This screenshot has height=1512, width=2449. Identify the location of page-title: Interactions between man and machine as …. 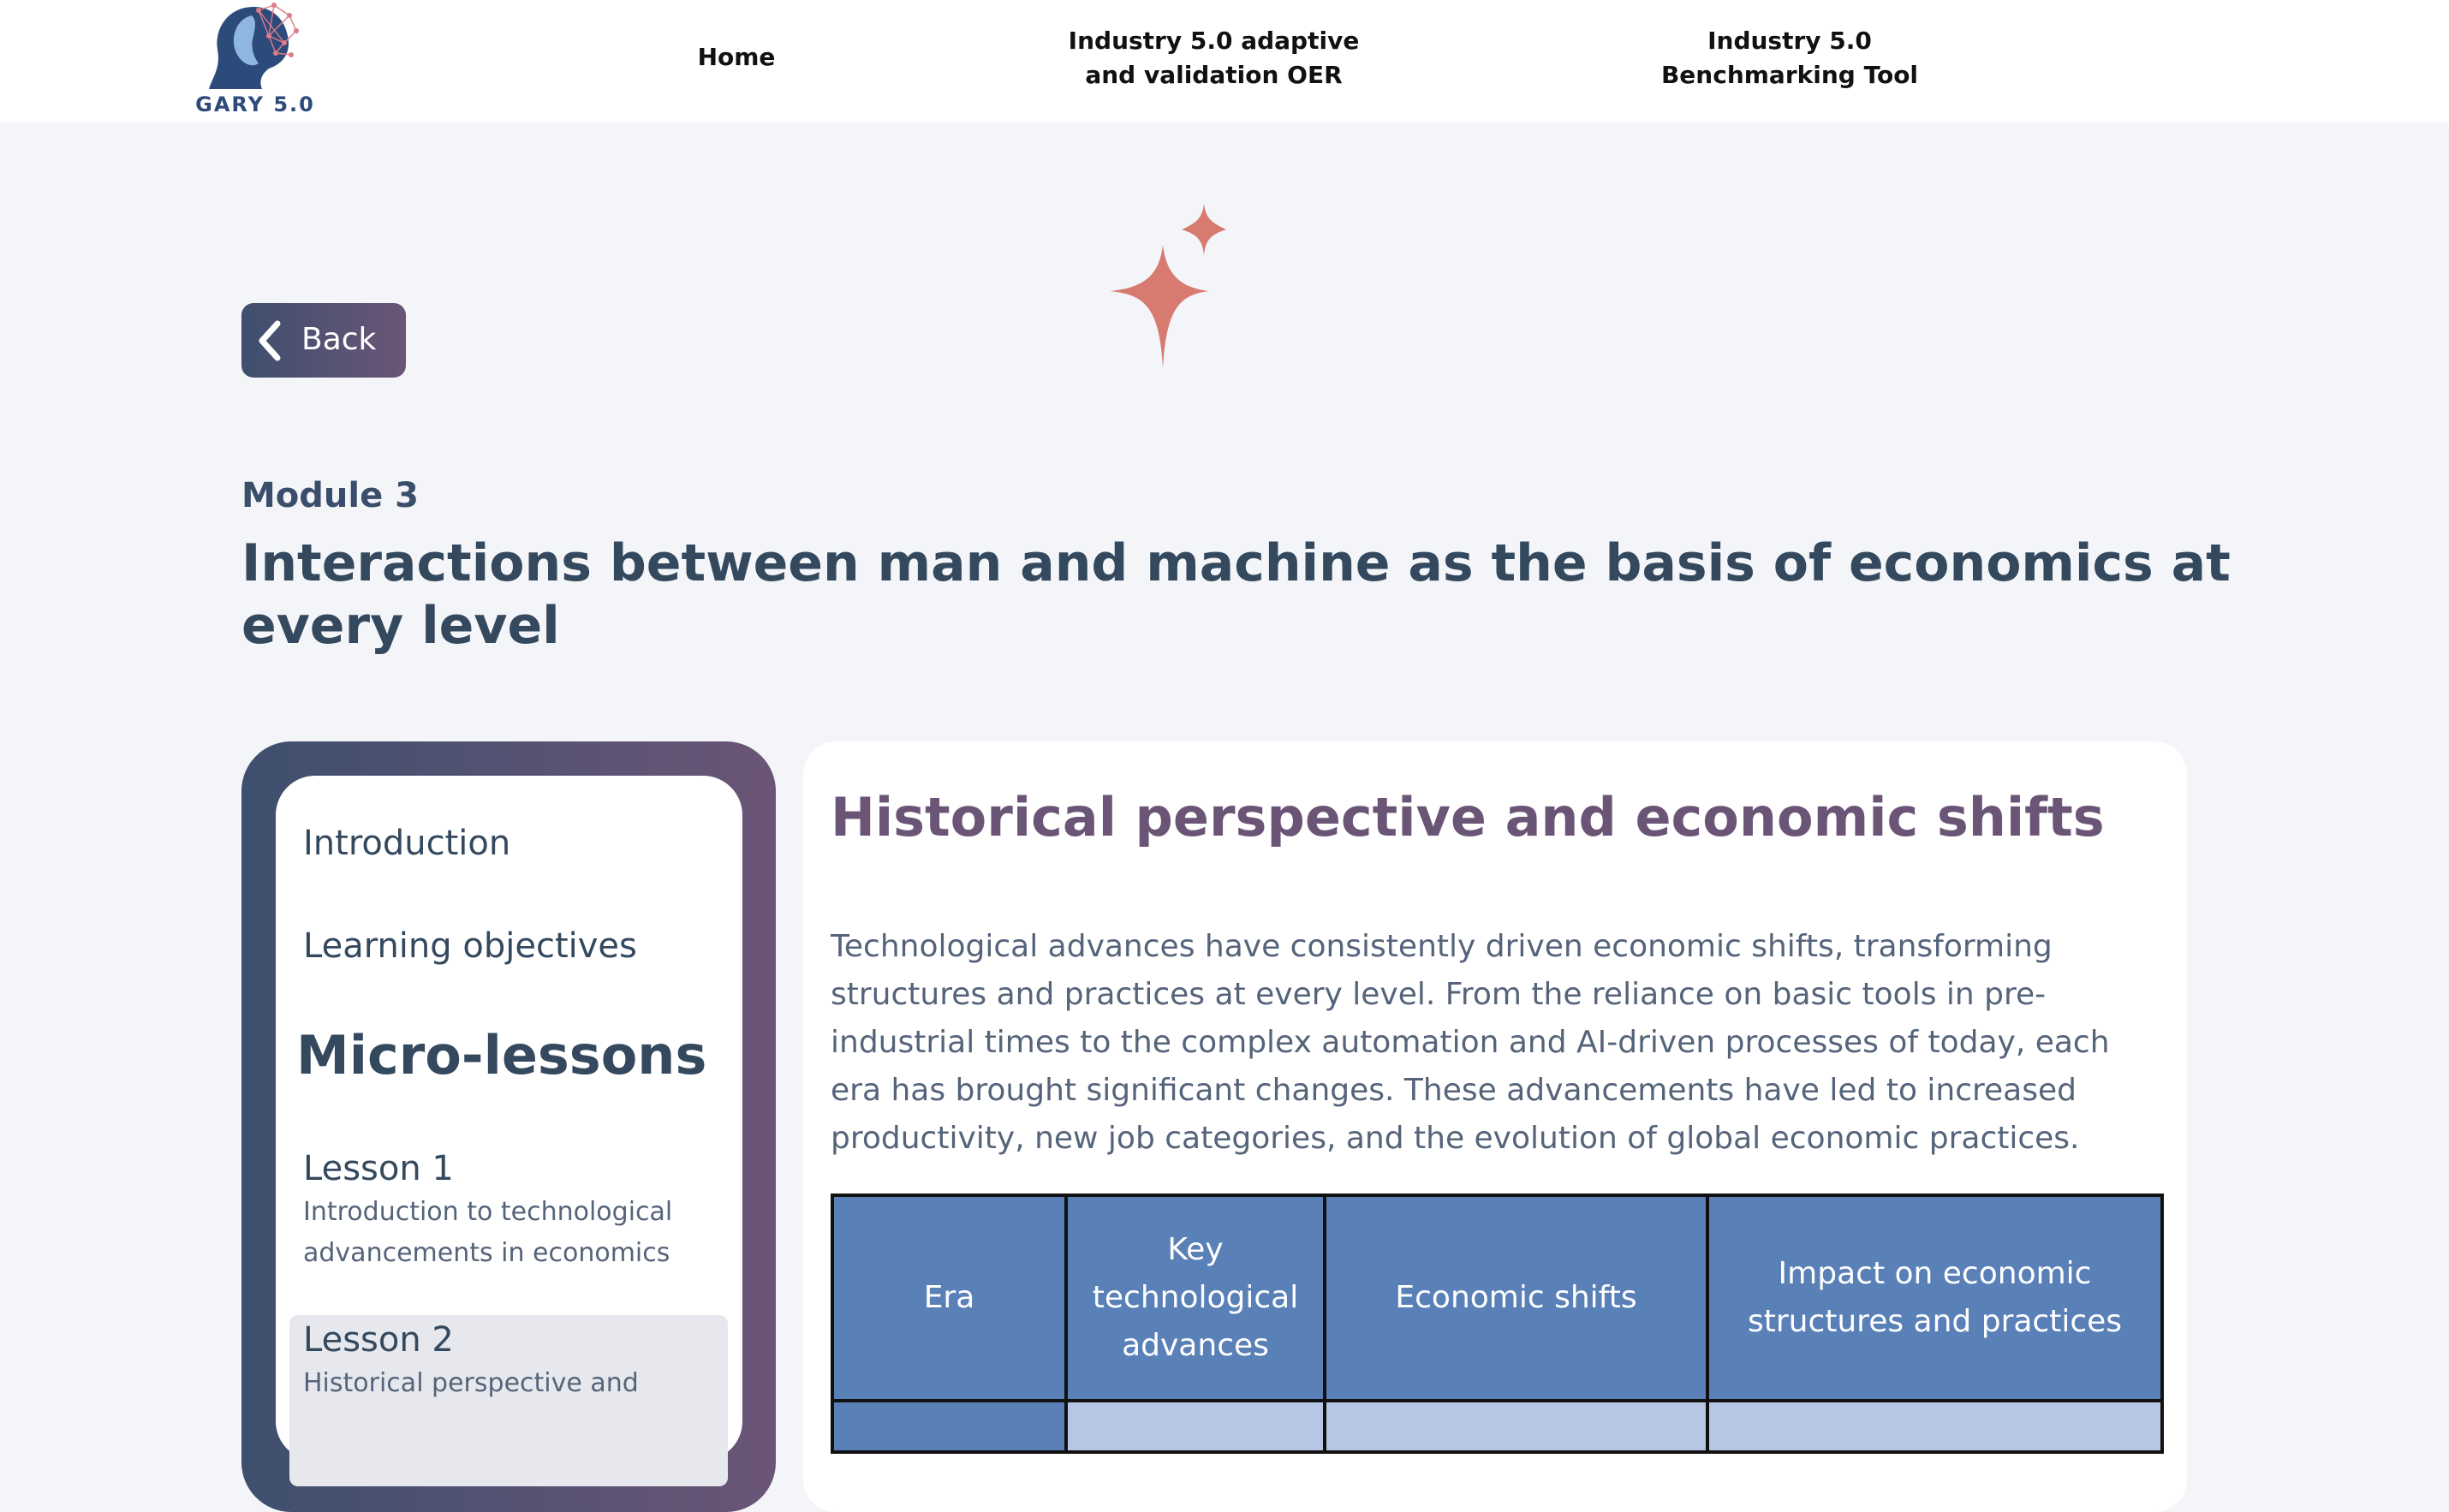
(1236, 594).